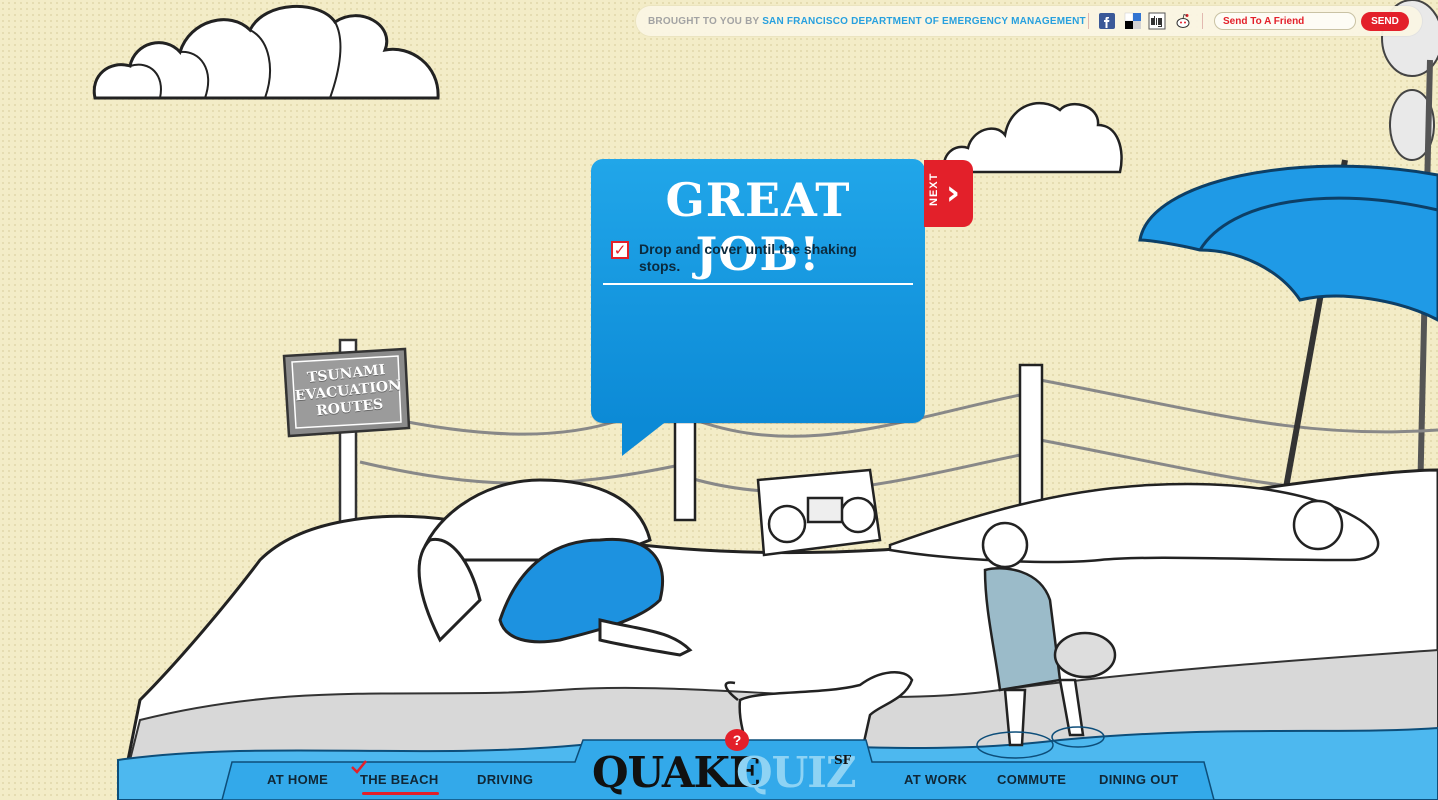 The width and height of the screenshot is (1438, 800). I want to click on send-to-friend-input, so click(1285, 21).